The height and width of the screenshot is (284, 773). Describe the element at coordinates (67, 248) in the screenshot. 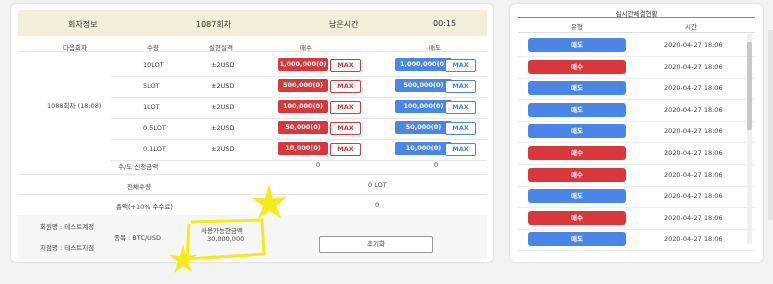

I see `branch-name: 지점명 : 테스트지점` at that location.